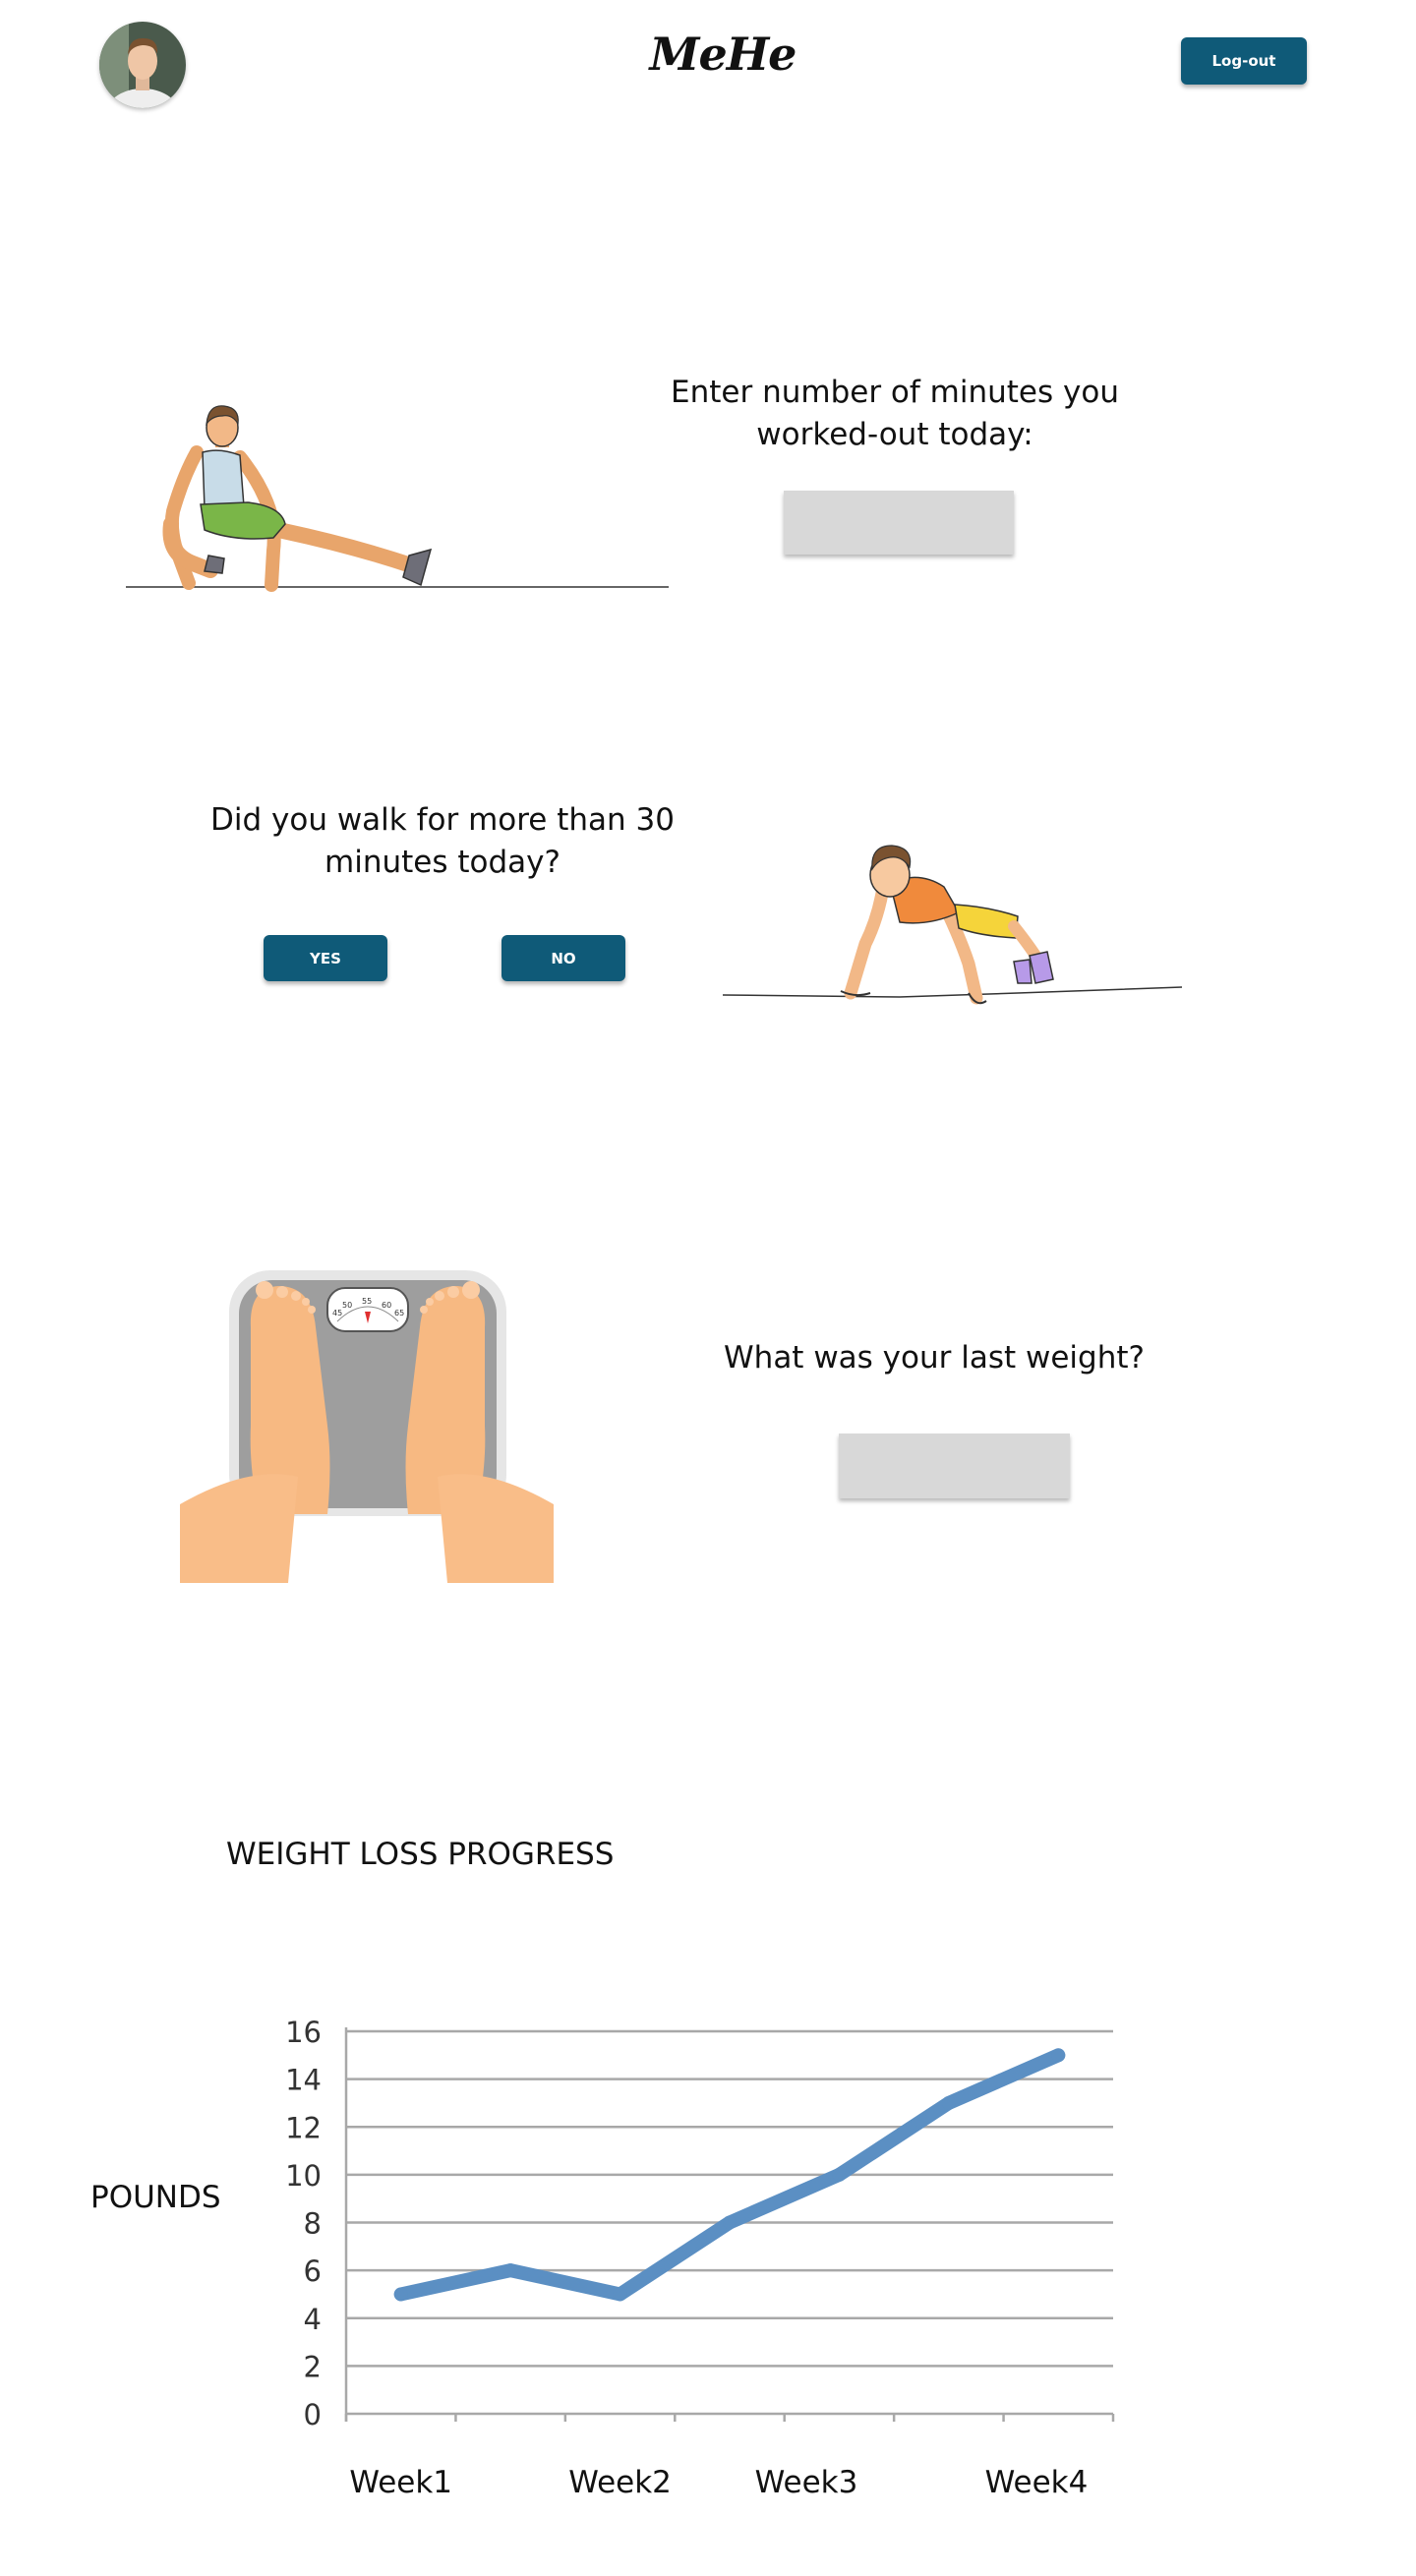 This screenshot has width=1416, height=2576. What do you see at coordinates (367, 1301) in the screenshot?
I see `scale-dial-2: 55` at bounding box center [367, 1301].